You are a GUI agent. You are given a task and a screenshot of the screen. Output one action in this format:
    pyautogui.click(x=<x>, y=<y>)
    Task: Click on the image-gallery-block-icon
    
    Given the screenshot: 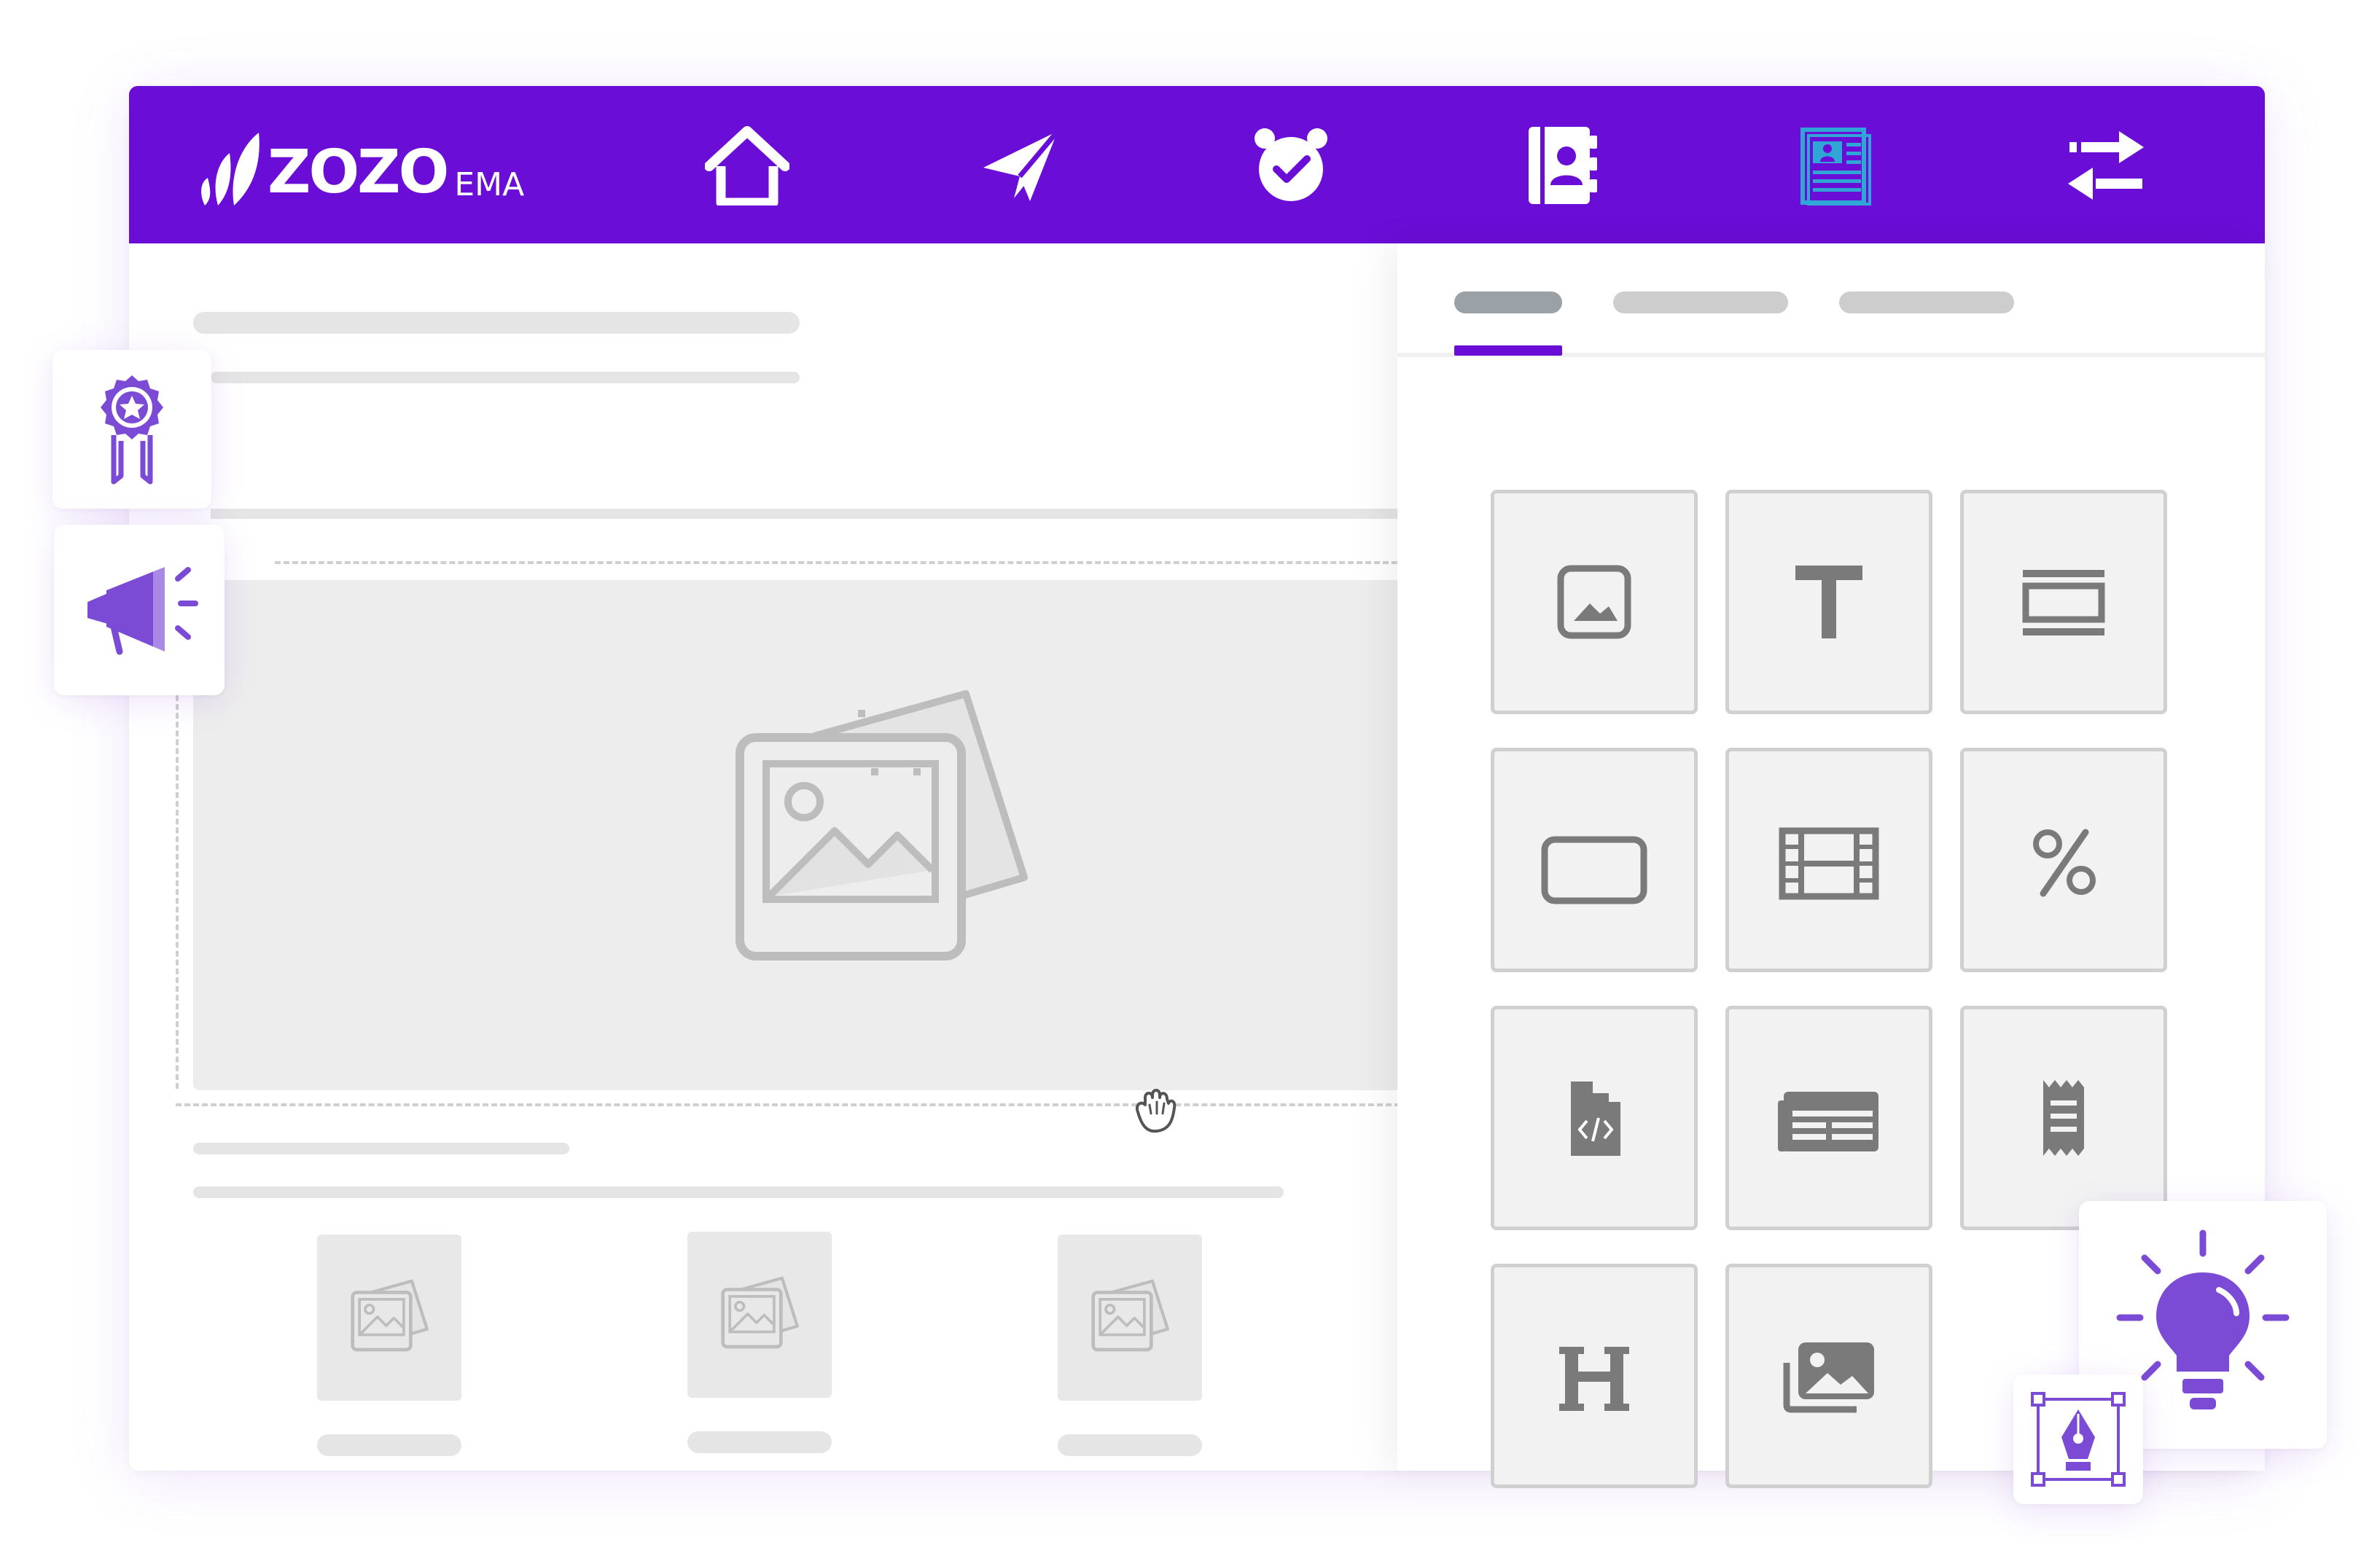 What is the action you would take?
    pyautogui.click(x=1828, y=1377)
    